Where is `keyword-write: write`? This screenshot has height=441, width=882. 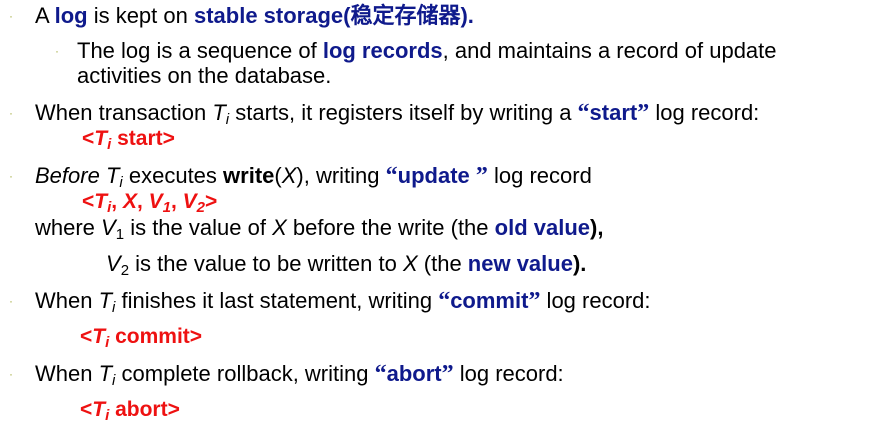
keyword-write: write is located at coordinates (249, 175).